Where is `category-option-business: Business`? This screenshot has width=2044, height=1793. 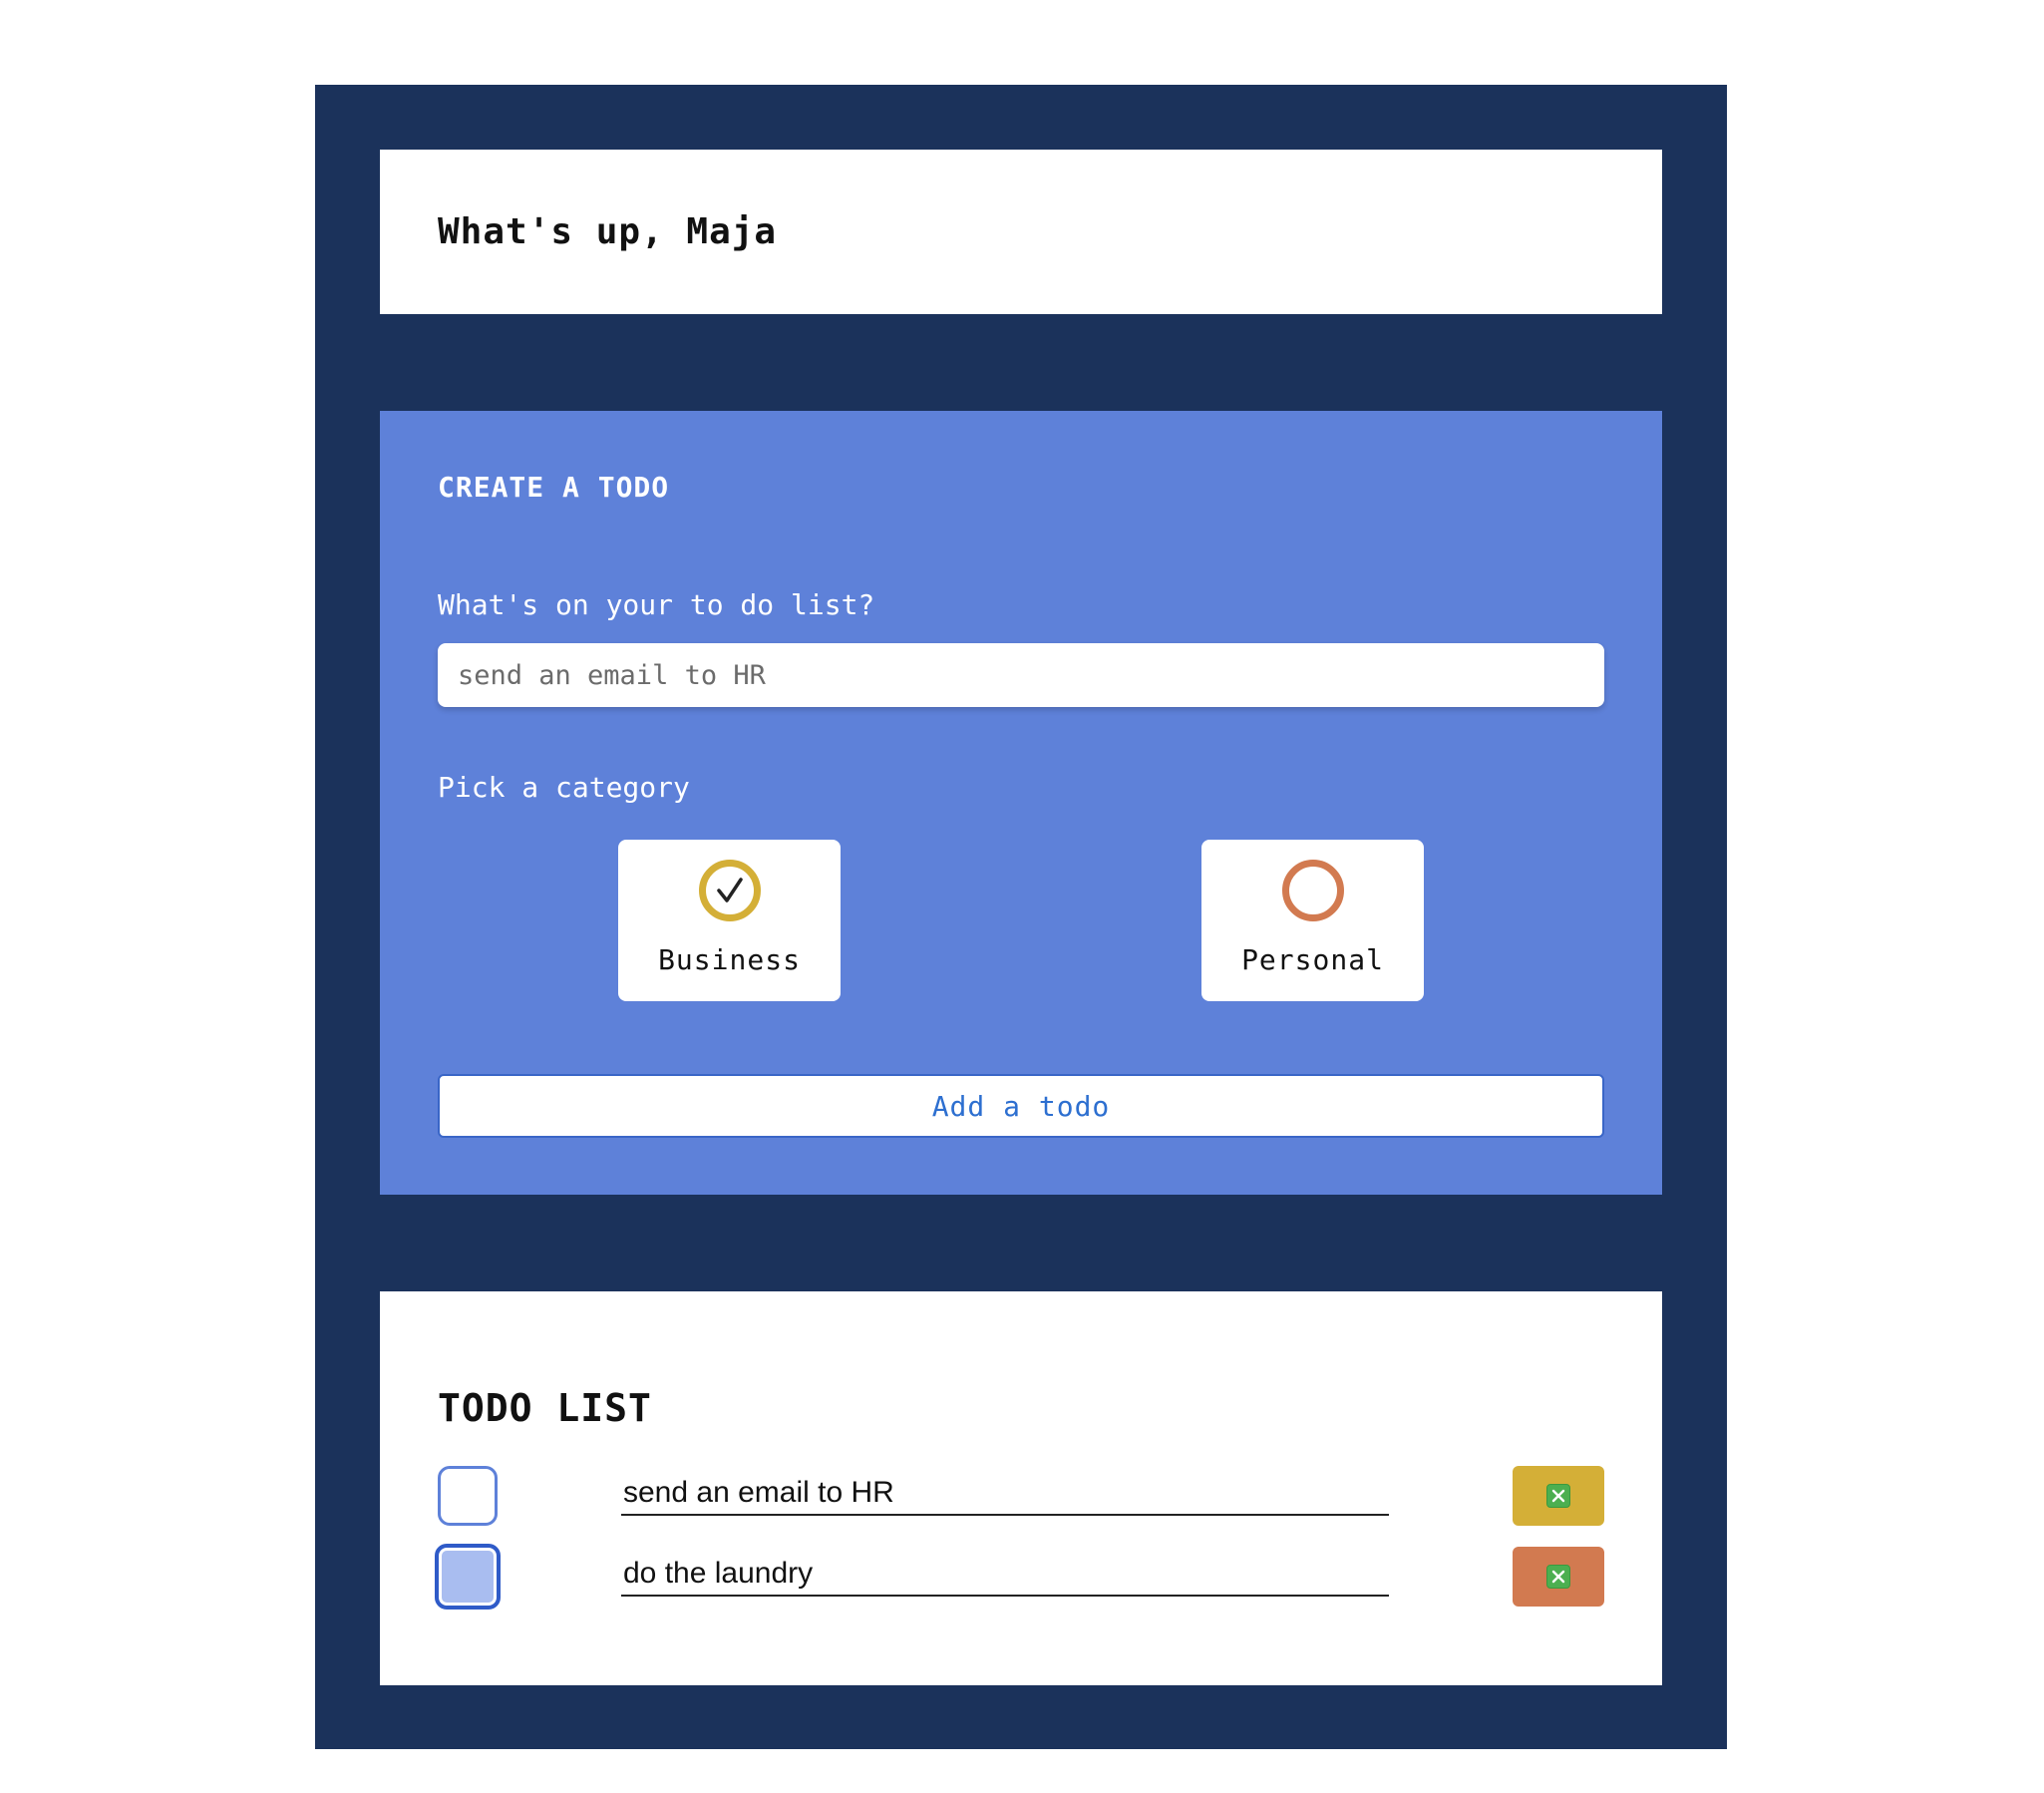 category-option-business: Business is located at coordinates (729, 920).